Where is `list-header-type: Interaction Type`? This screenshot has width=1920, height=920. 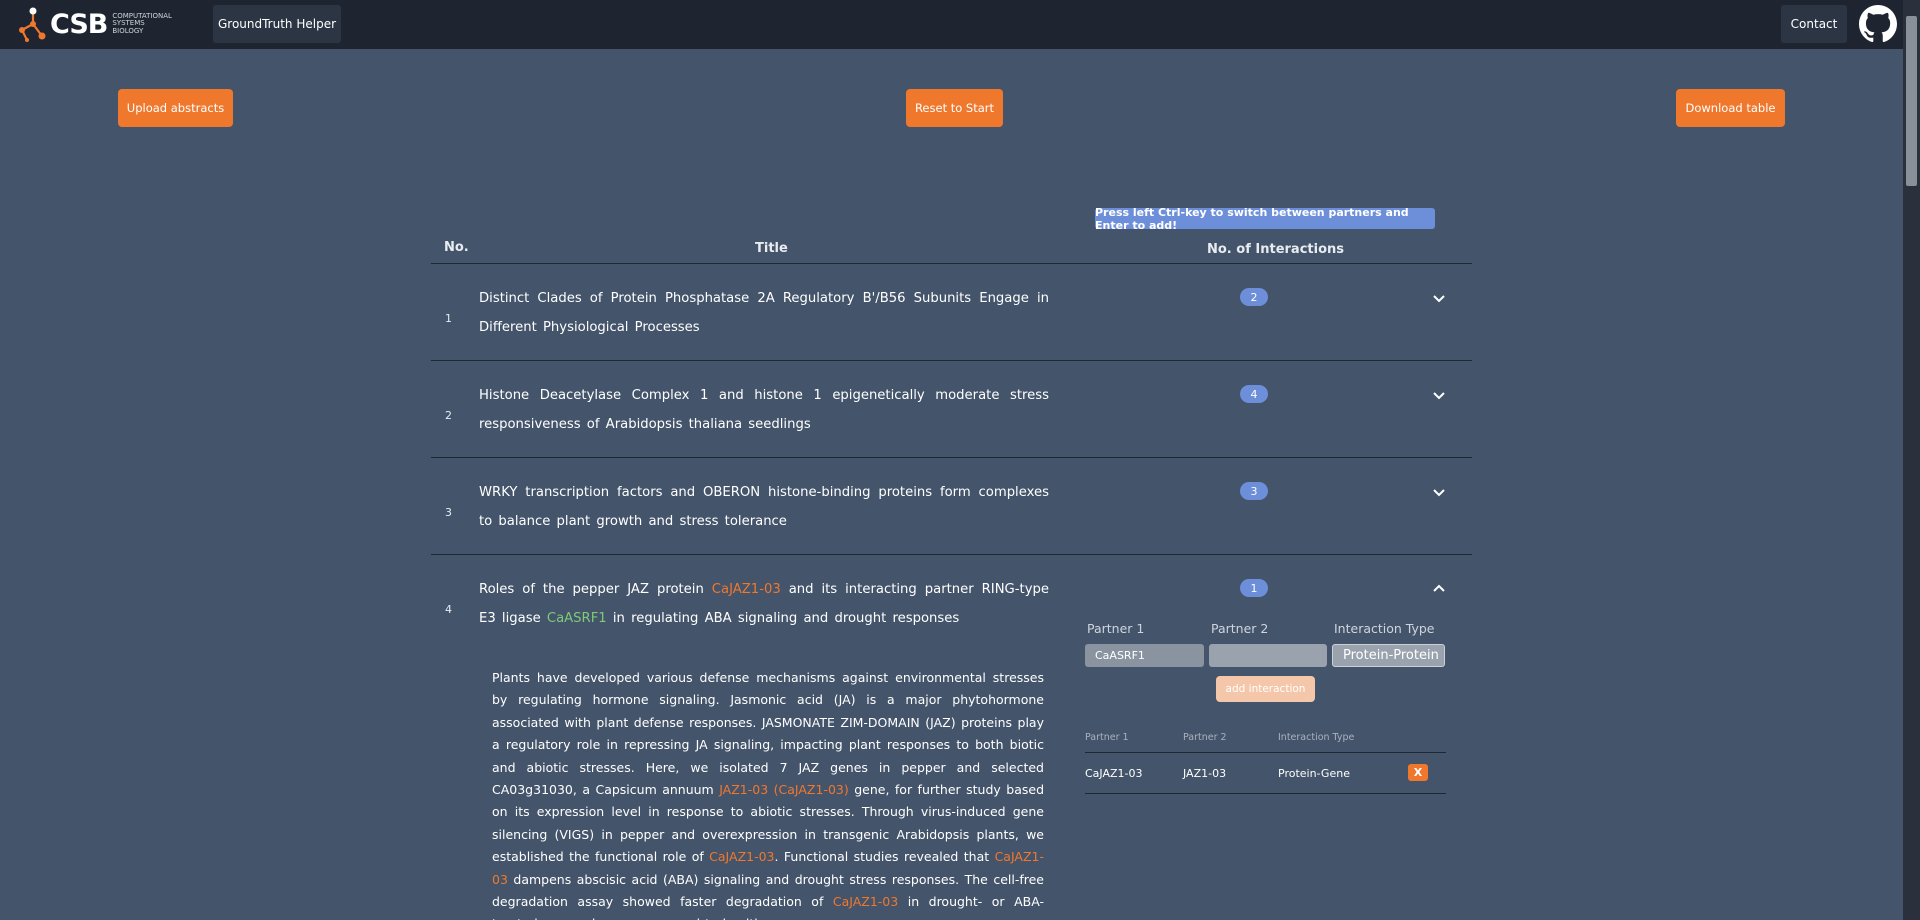 list-header-type: Interaction Type is located at coordinates (1316, 737).